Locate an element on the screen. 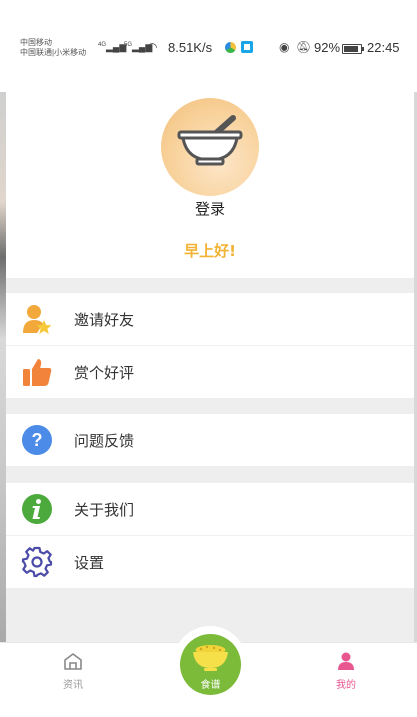 This screenshot has height=717, width=417. menu-group-2: ? 问题反馈 is located at coordinates (210, 440).